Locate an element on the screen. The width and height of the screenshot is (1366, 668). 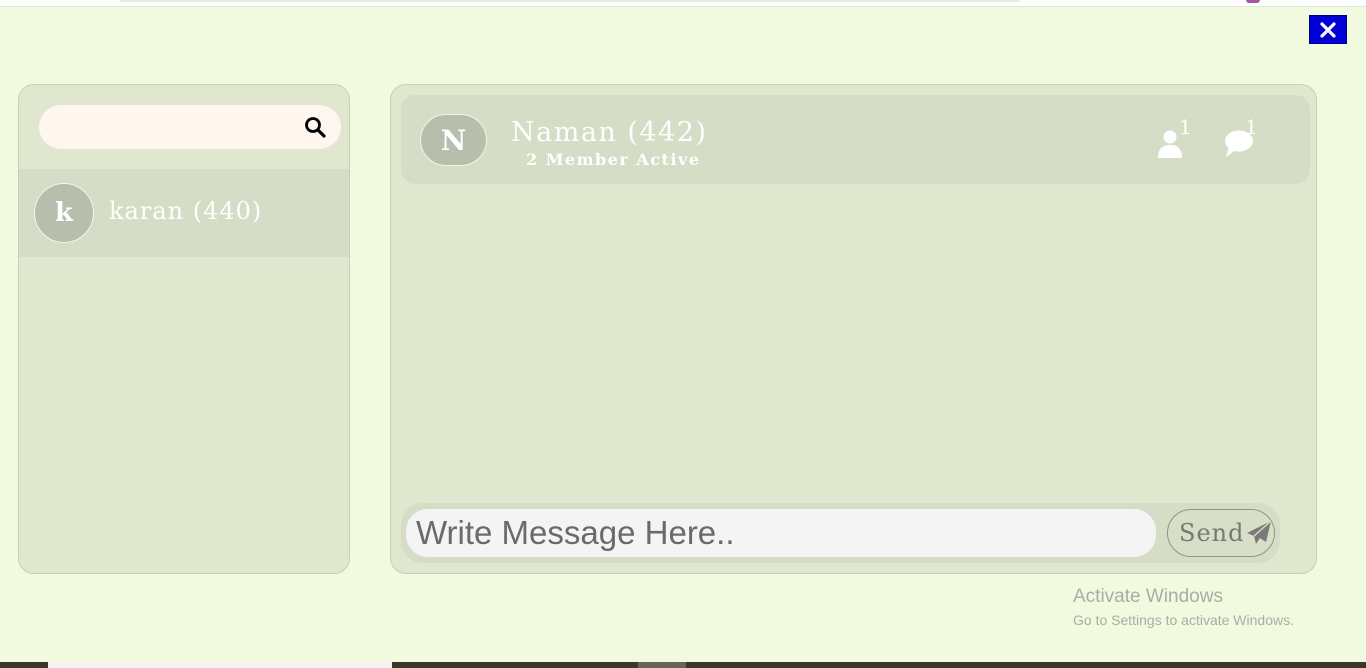
contact-item-karan: k karan (440) is located at coordinates (184, 213).